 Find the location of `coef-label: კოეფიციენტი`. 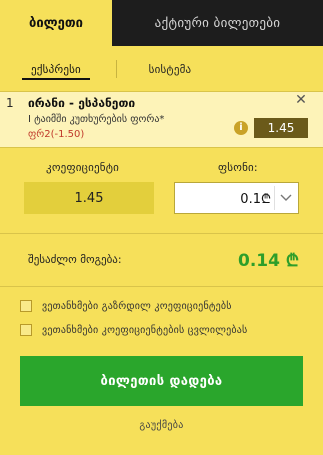

coef-label: კოეფიციენტი is located at coordinates (83, 167).